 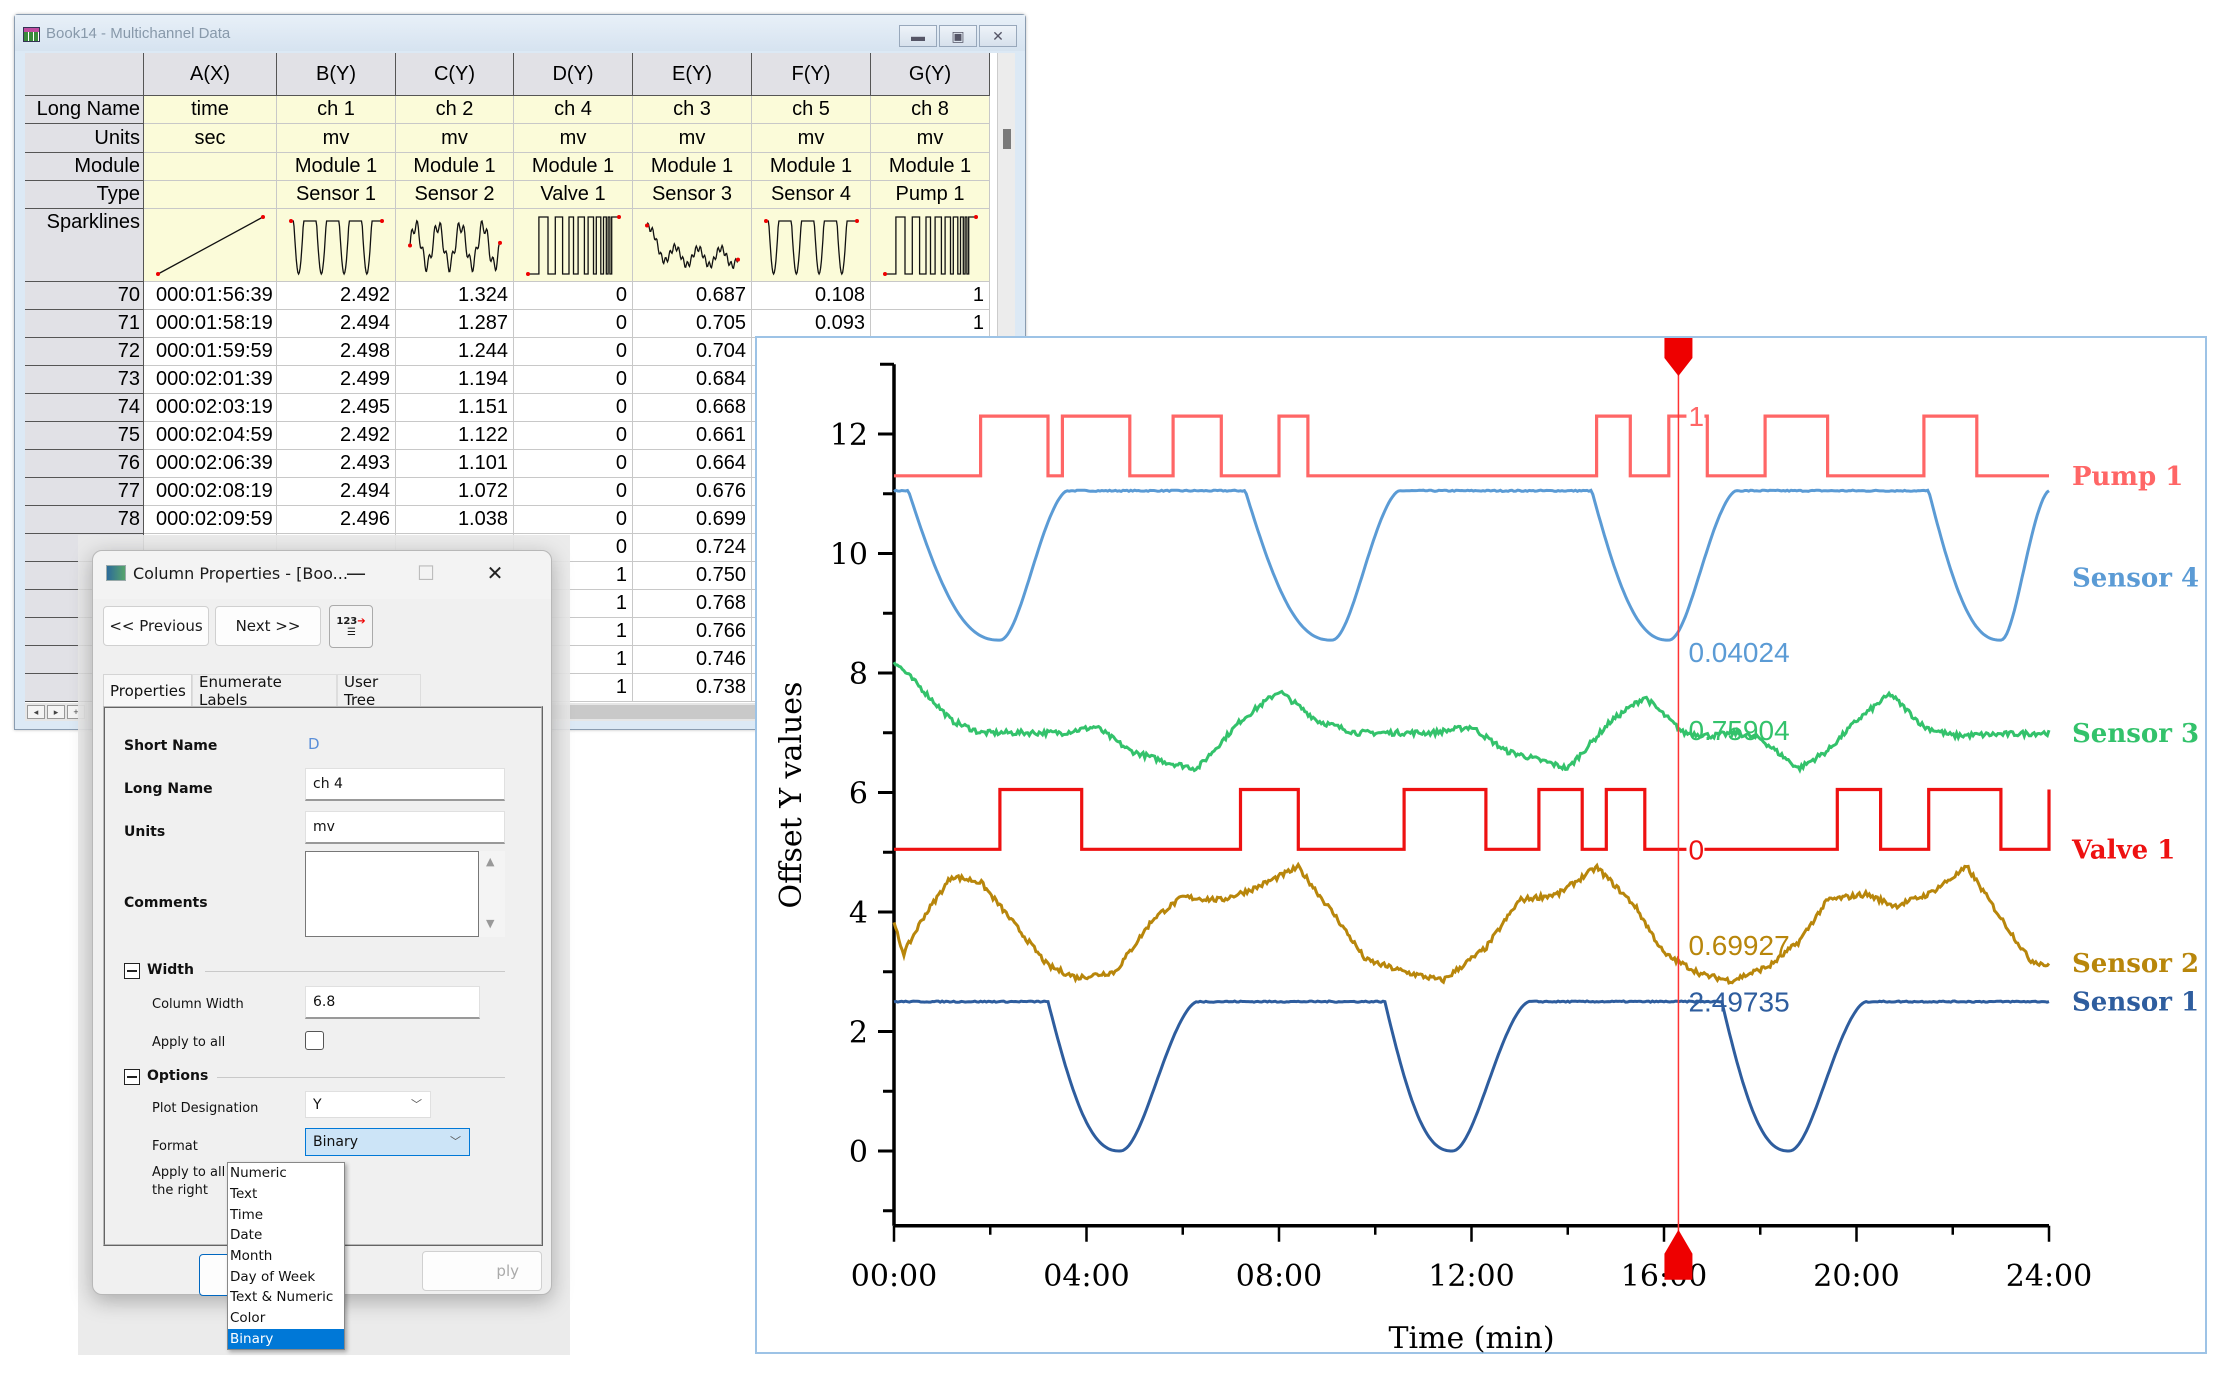 I want to click on data-cell: 0.684, so click(x=692, y=380).